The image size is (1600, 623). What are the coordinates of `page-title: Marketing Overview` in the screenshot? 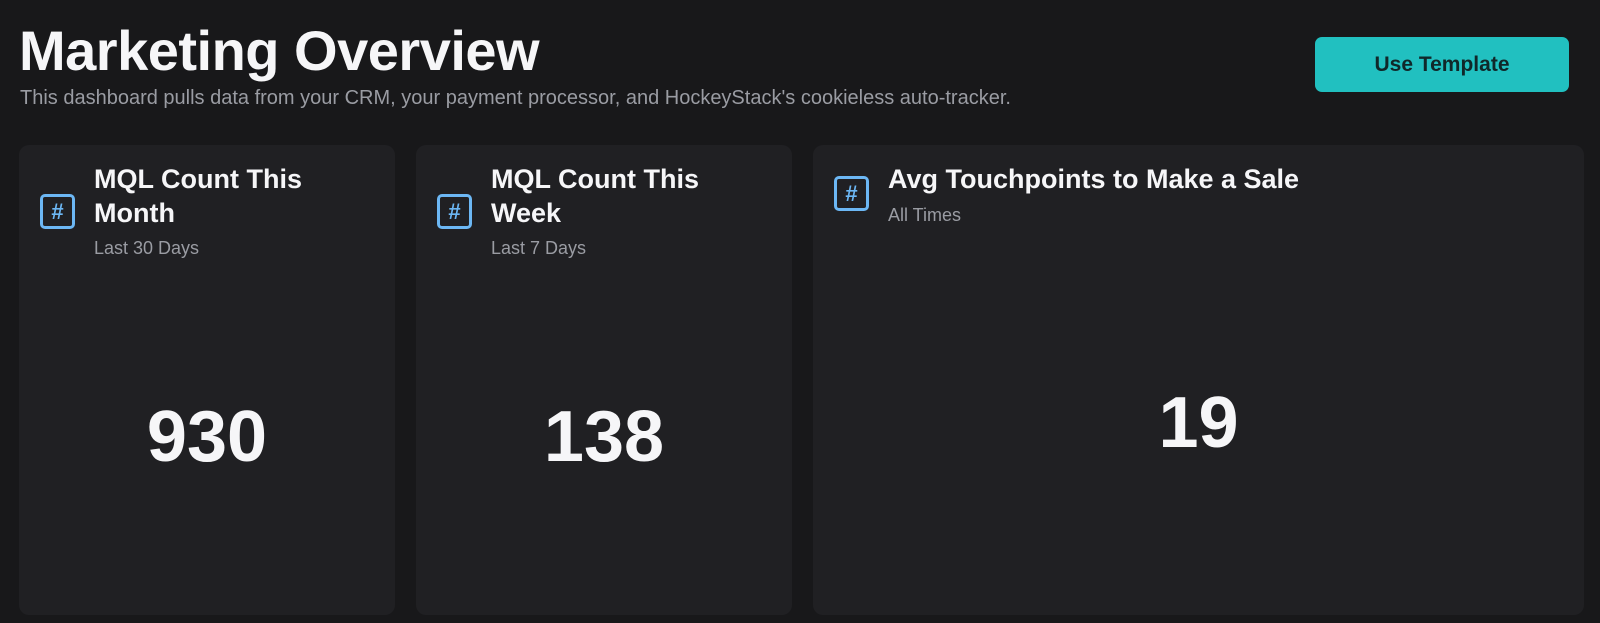 It's located at (279, 50).